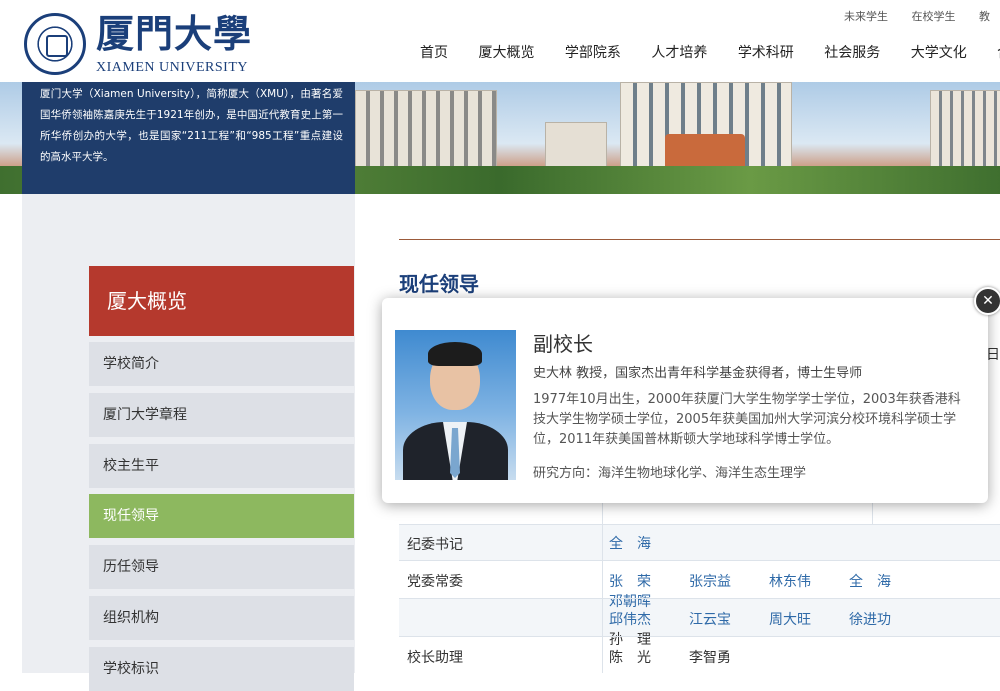 This screenshot has height=691, width=1000. Describe the element at coordinates (221, 567) in the screenshot. I see `sidebar-item-former-leaders: 历任领导` at that location.